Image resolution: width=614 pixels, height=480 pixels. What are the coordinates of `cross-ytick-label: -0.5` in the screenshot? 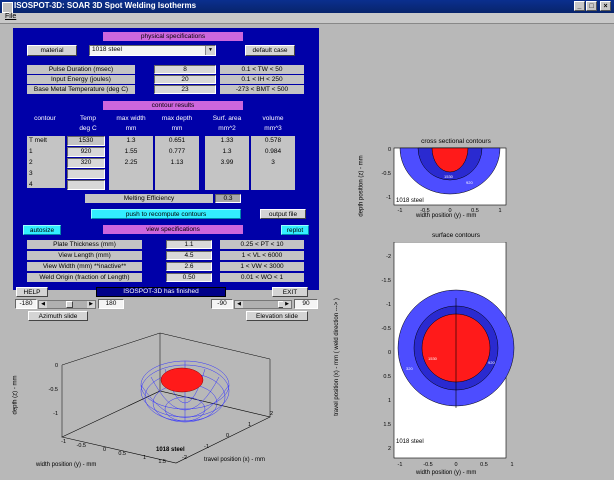 It's located at (386, 174).